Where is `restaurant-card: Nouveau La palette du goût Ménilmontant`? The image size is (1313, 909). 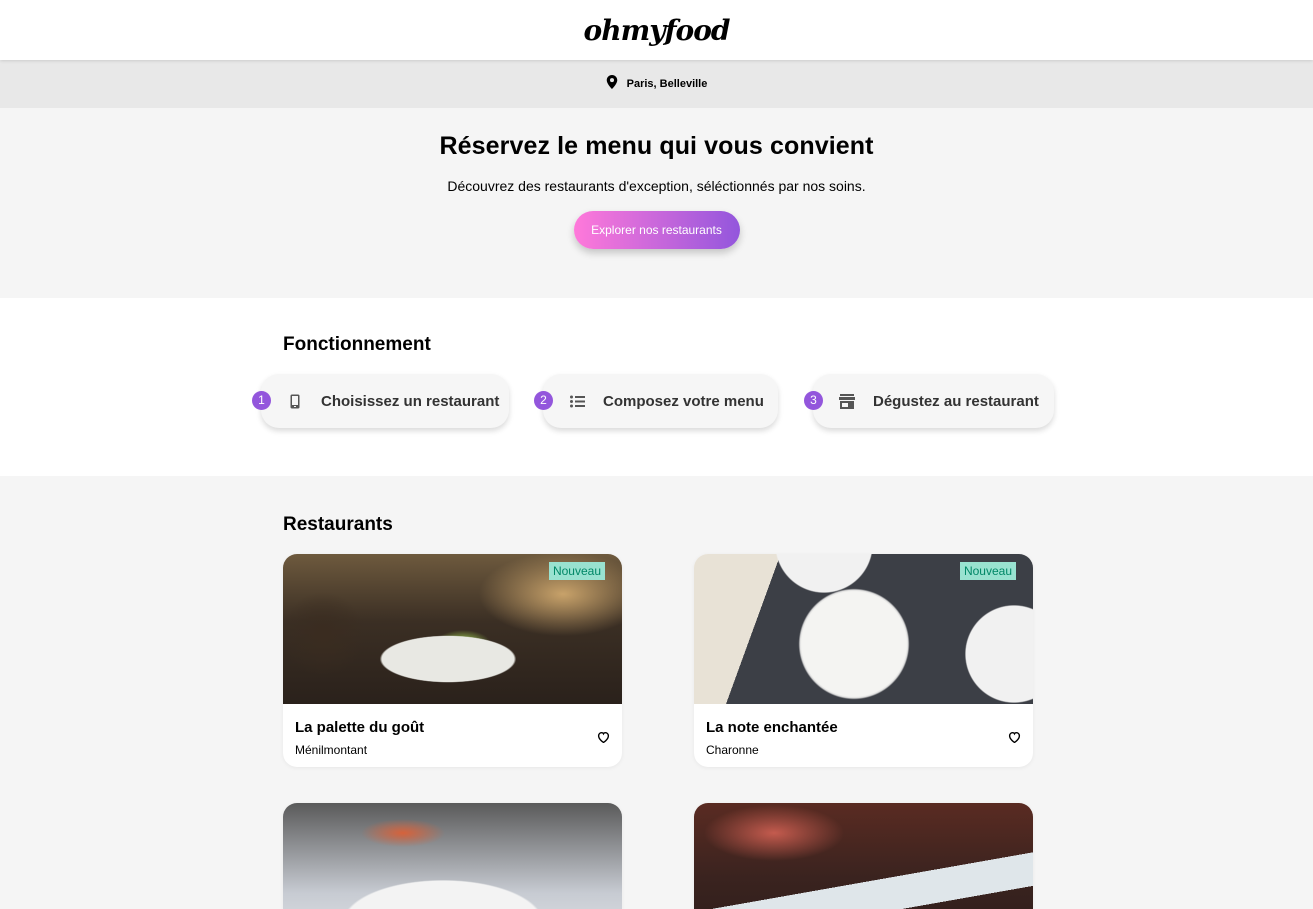
restaurant-card: Nouveau La palette du goût Ménilmontant is located at coordinates (452, 660).